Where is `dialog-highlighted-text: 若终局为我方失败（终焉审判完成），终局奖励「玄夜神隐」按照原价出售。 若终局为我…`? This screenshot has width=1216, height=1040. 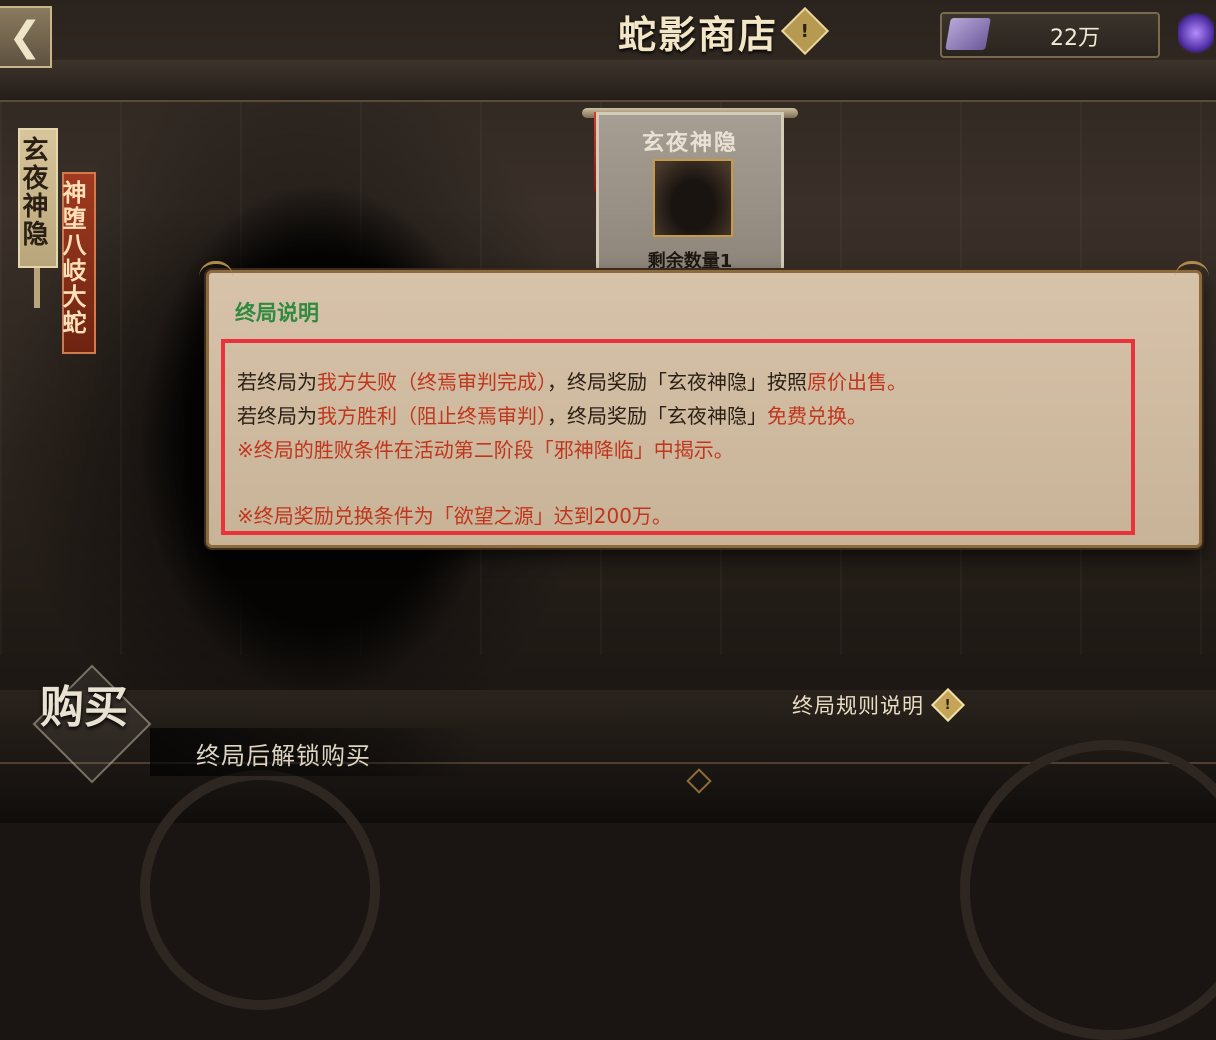 dialog-highlighted-text: 若终局为我方失败（终焉审判完成），终局奖励「玄夜神隐」按照原价出售。 若终局为我… is located at coordinates (678, 437).